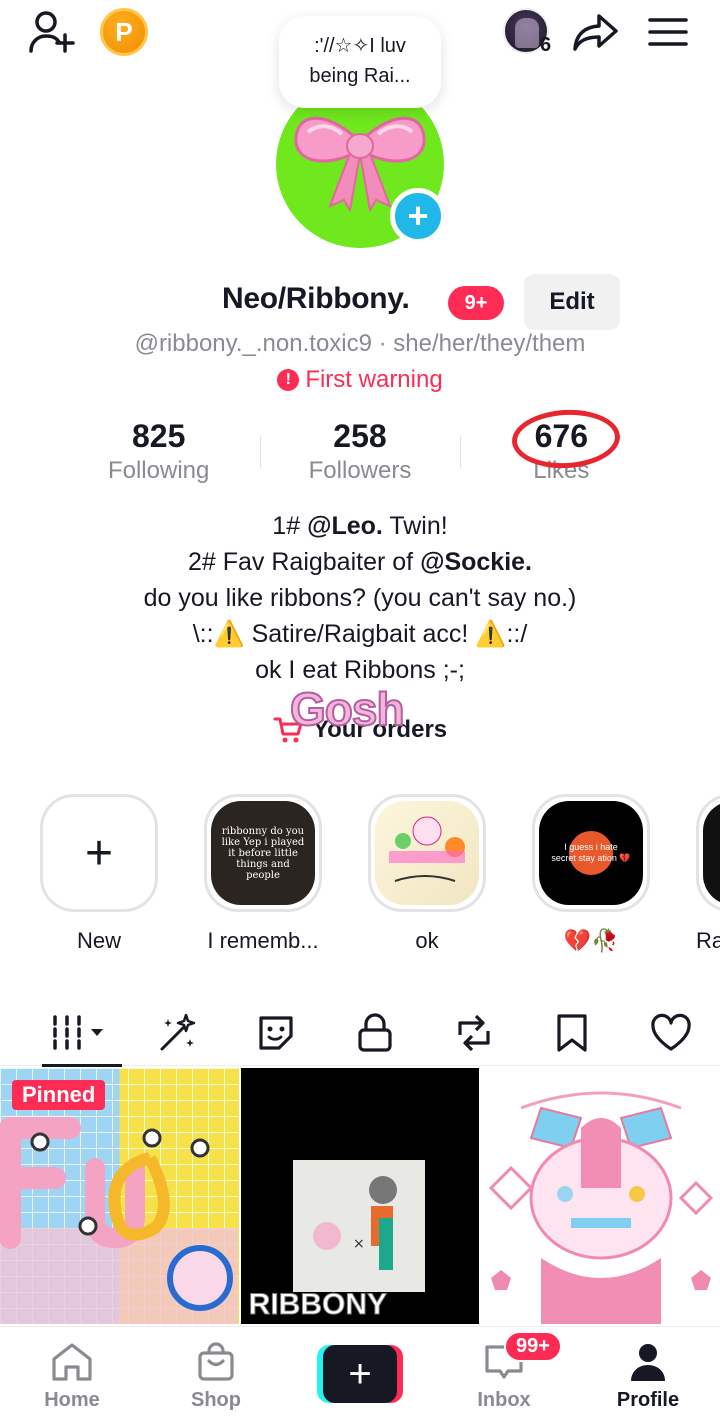  I want to click on followers-label: Followers, so click(360, 470).